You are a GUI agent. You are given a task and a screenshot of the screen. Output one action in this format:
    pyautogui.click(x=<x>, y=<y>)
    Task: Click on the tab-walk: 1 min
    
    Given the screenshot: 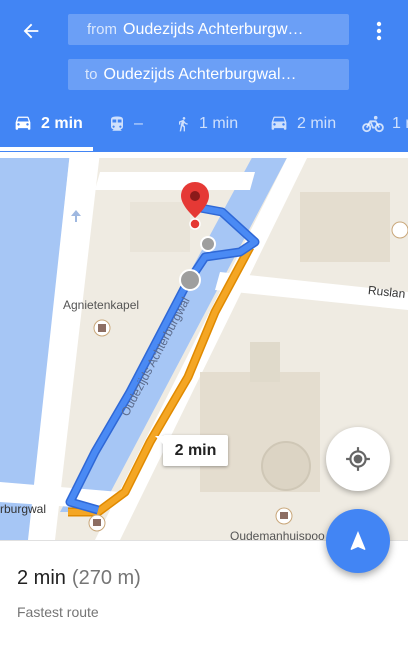 What is the action you would take?
    pyautogui.click(x=206, y=124)
    